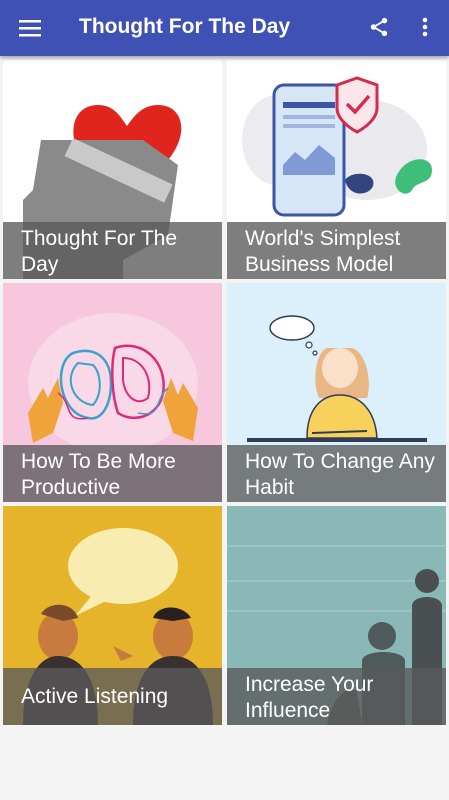  I want to click on topic-card-productive: How To Be More Productive, so click(112, 392).